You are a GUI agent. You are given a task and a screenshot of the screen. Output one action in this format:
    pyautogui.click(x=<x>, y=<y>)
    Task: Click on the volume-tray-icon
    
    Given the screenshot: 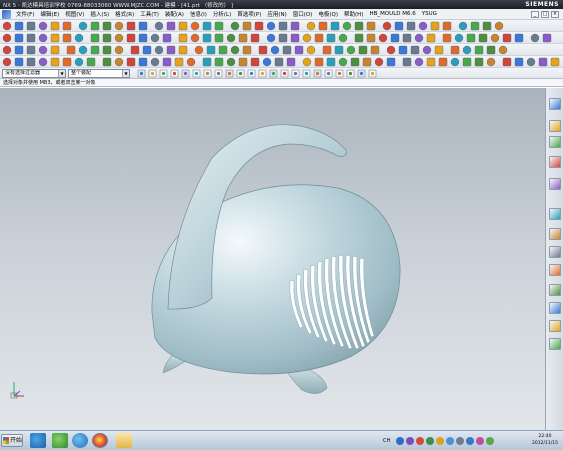 What is the action you would take?
    pyautogui.click(x=460, y=441)
    